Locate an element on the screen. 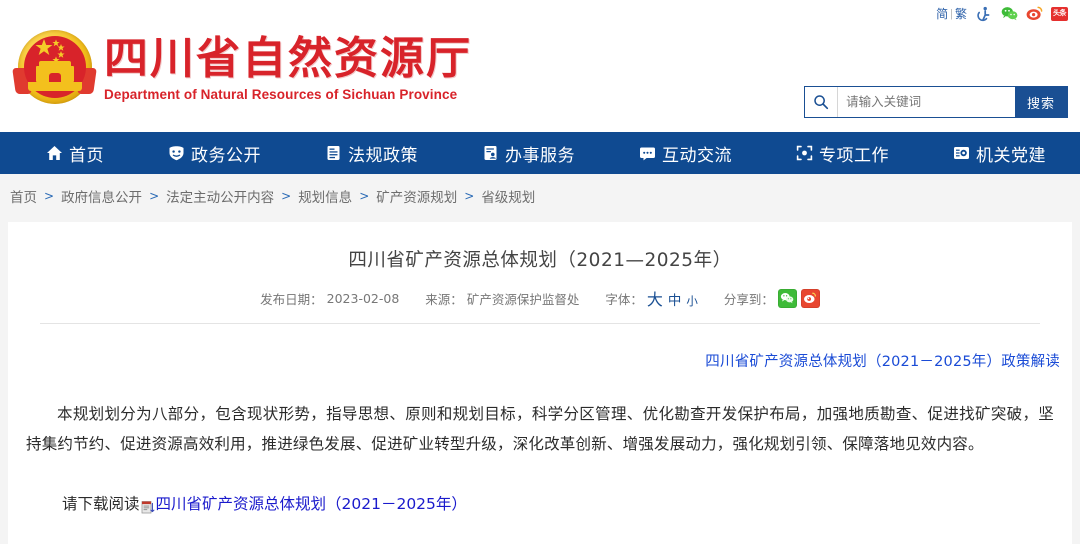 The height and width of the screenshot is (544, 1080). breadcrumb-item-3: 规划信息 is located at coordinates (325, 196).